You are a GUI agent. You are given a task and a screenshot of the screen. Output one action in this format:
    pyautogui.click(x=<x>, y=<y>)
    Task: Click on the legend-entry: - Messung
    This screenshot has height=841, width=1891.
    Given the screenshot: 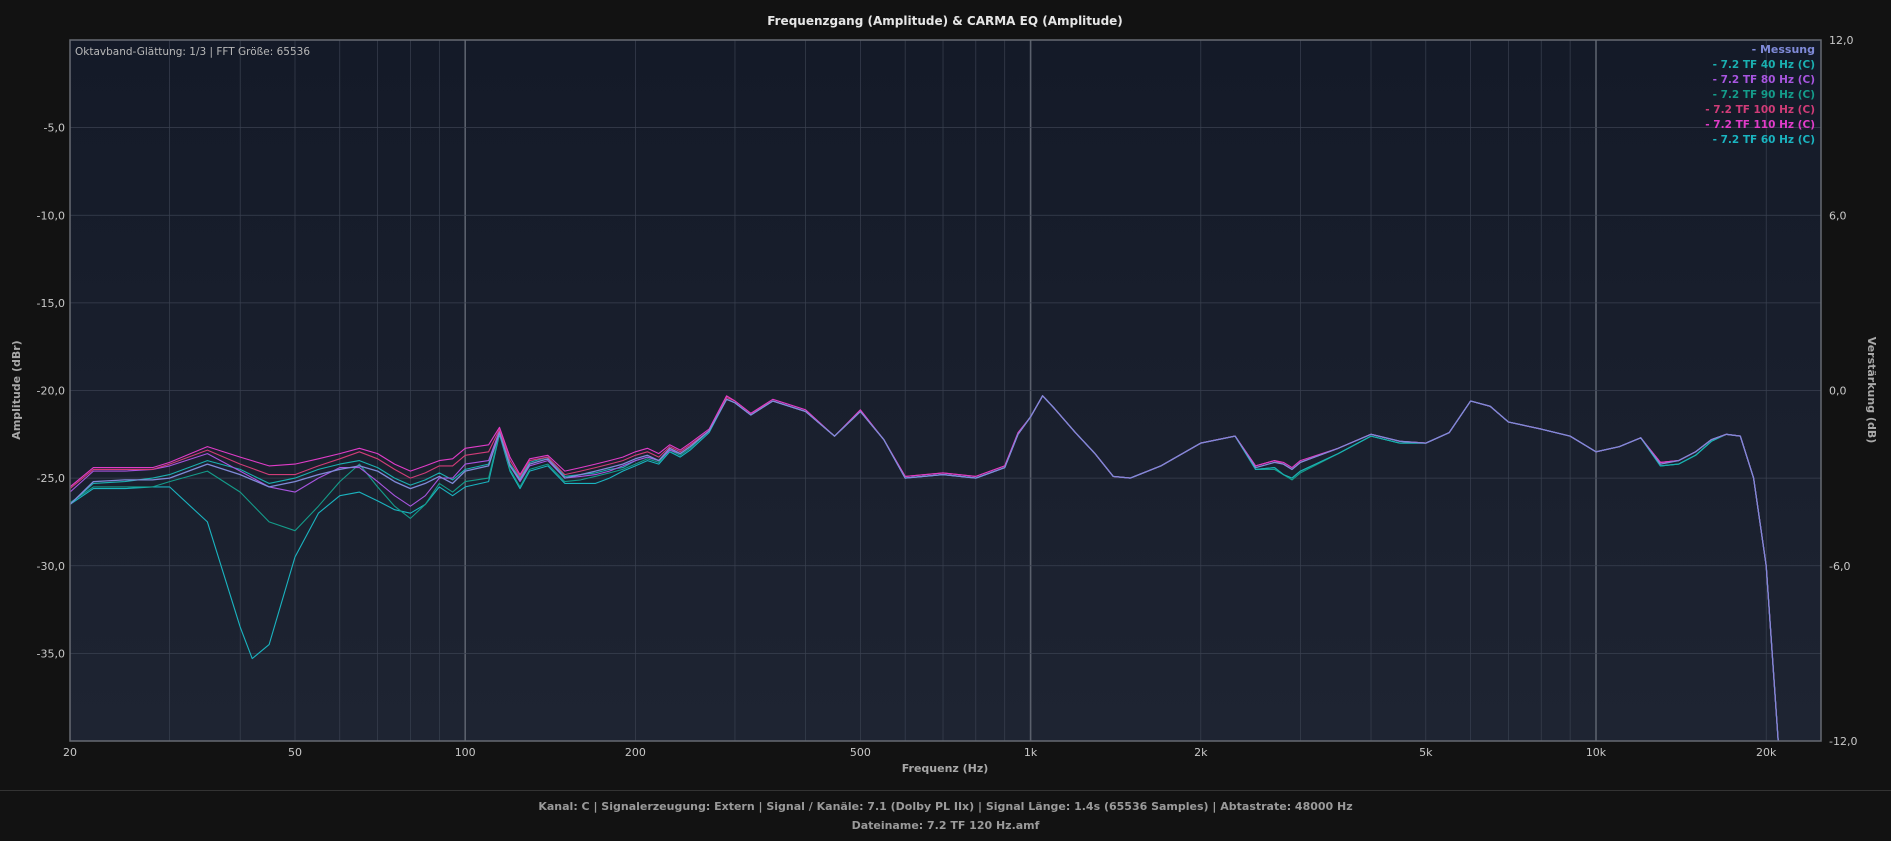 What is the action you would take?
    pyautogui.click(x=1783, y=49)
    